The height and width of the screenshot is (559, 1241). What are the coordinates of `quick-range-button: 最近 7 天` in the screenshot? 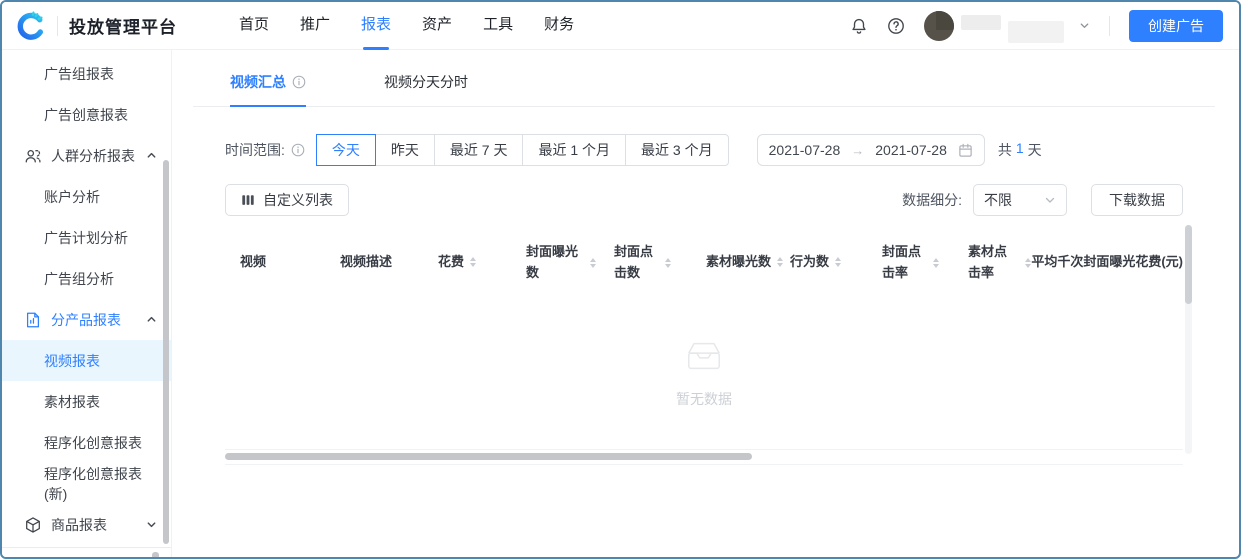 It's located at (478, 150).